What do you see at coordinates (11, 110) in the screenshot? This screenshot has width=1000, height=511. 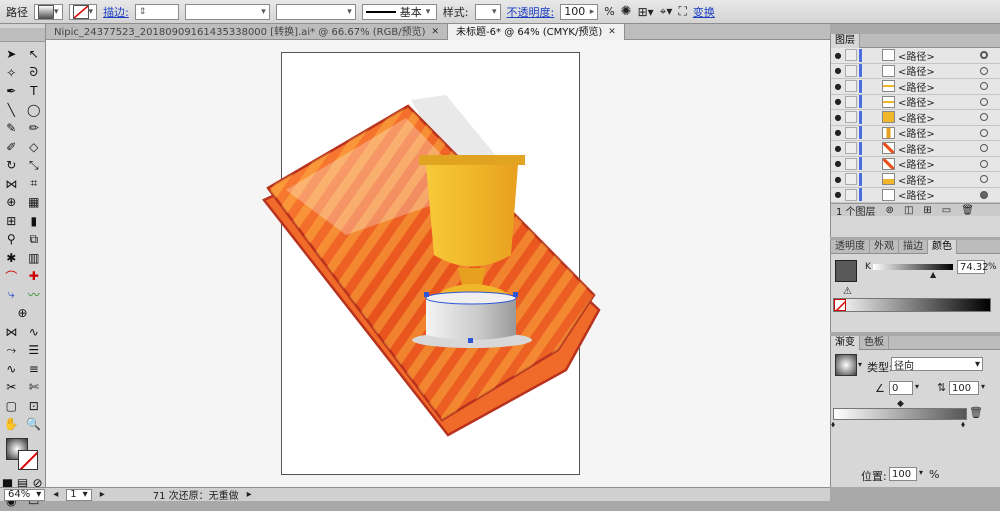 I see `line-tool-icon: ╲` at bounding box center [11, 110].